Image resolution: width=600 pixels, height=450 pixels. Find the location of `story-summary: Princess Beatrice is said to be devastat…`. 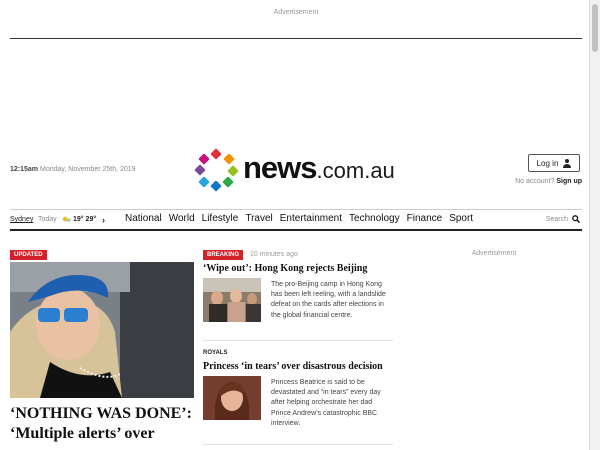

story-summary: Princess Beatrice is said to be devastat… is located at coordinates (326, 403).